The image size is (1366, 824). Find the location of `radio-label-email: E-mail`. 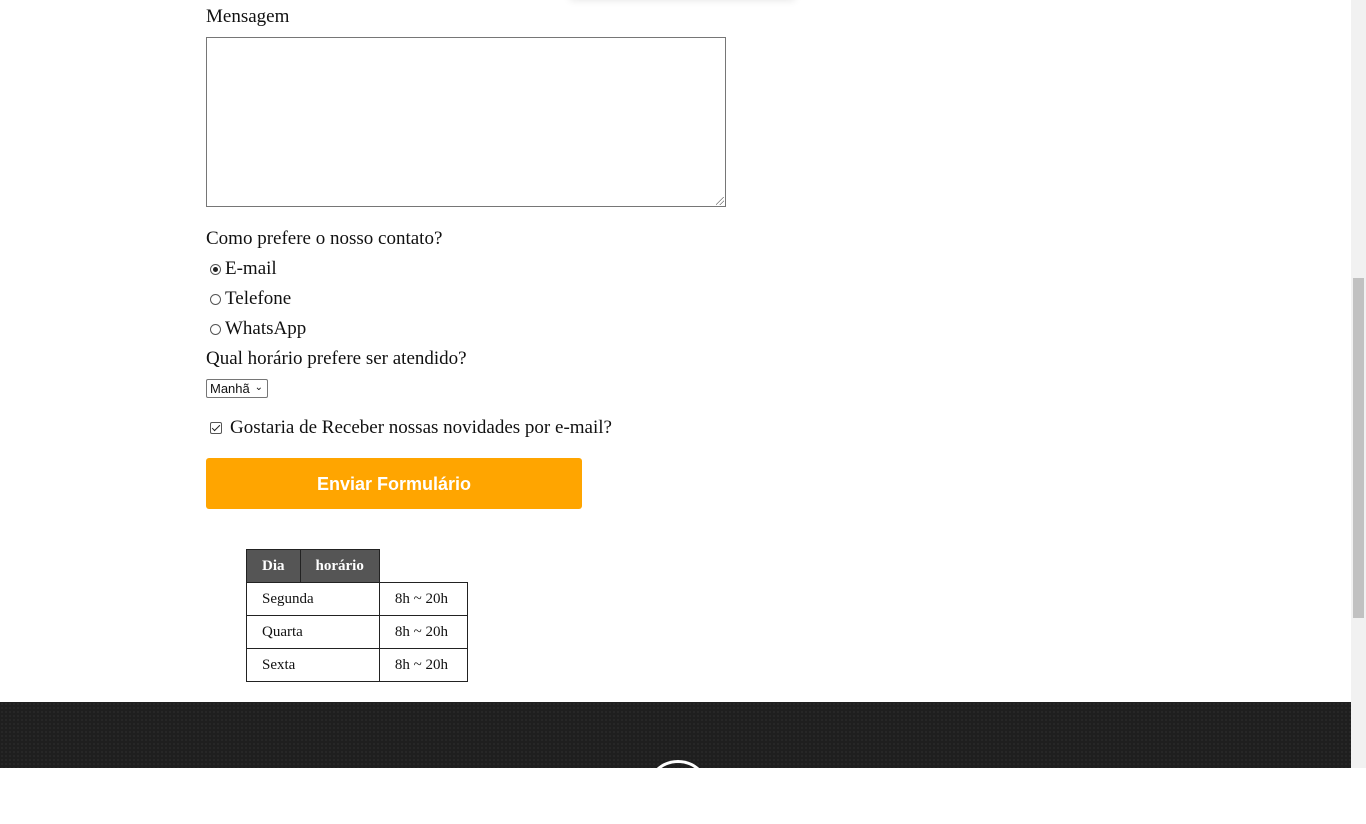

radio-label-email: E-mail is located at coordinates (251, 268).